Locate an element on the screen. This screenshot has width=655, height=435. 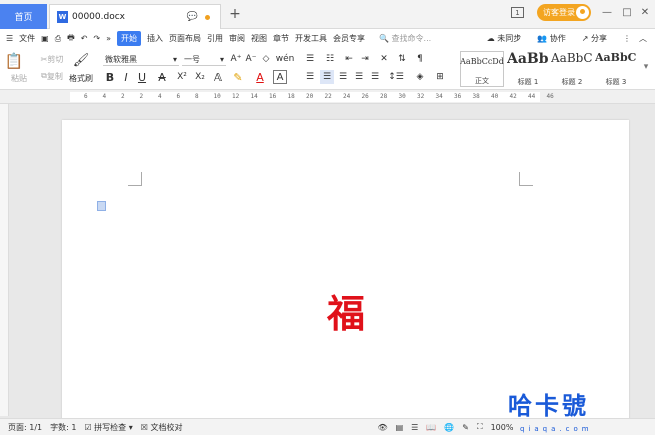
paste-icon: 📋 is located at coordinates (14, 61).